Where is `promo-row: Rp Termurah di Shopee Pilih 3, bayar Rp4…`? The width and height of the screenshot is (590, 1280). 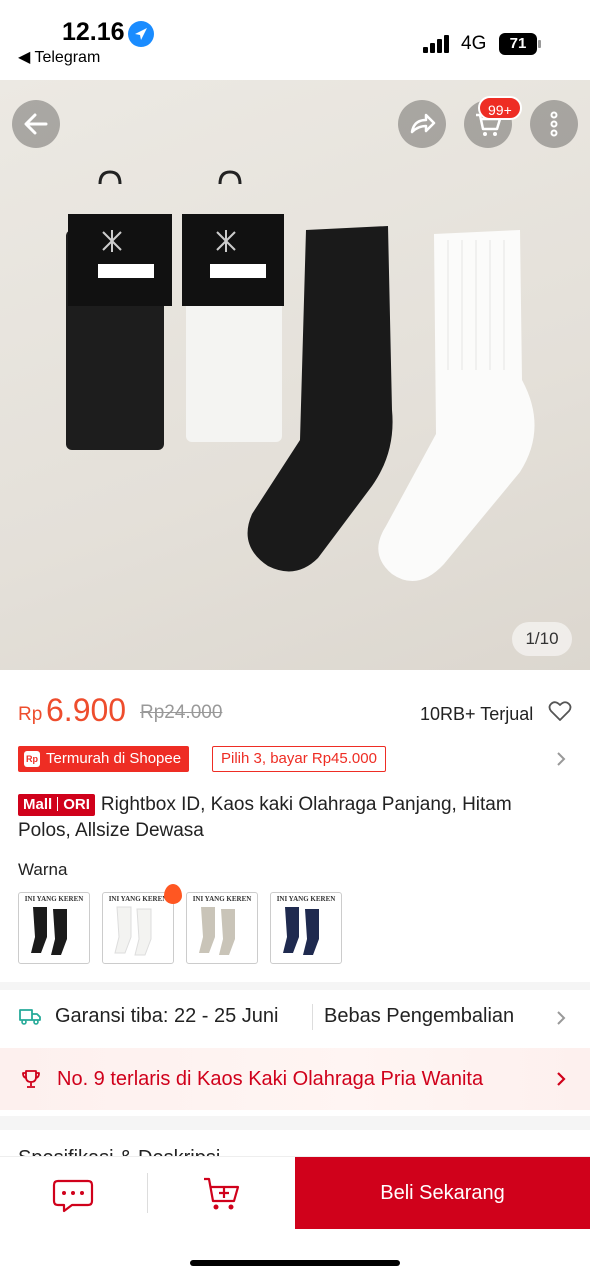
promo-row: Rp Termurah di Shopee Pilih 3, bayar Rp4… is located at coordinates (298, 759).